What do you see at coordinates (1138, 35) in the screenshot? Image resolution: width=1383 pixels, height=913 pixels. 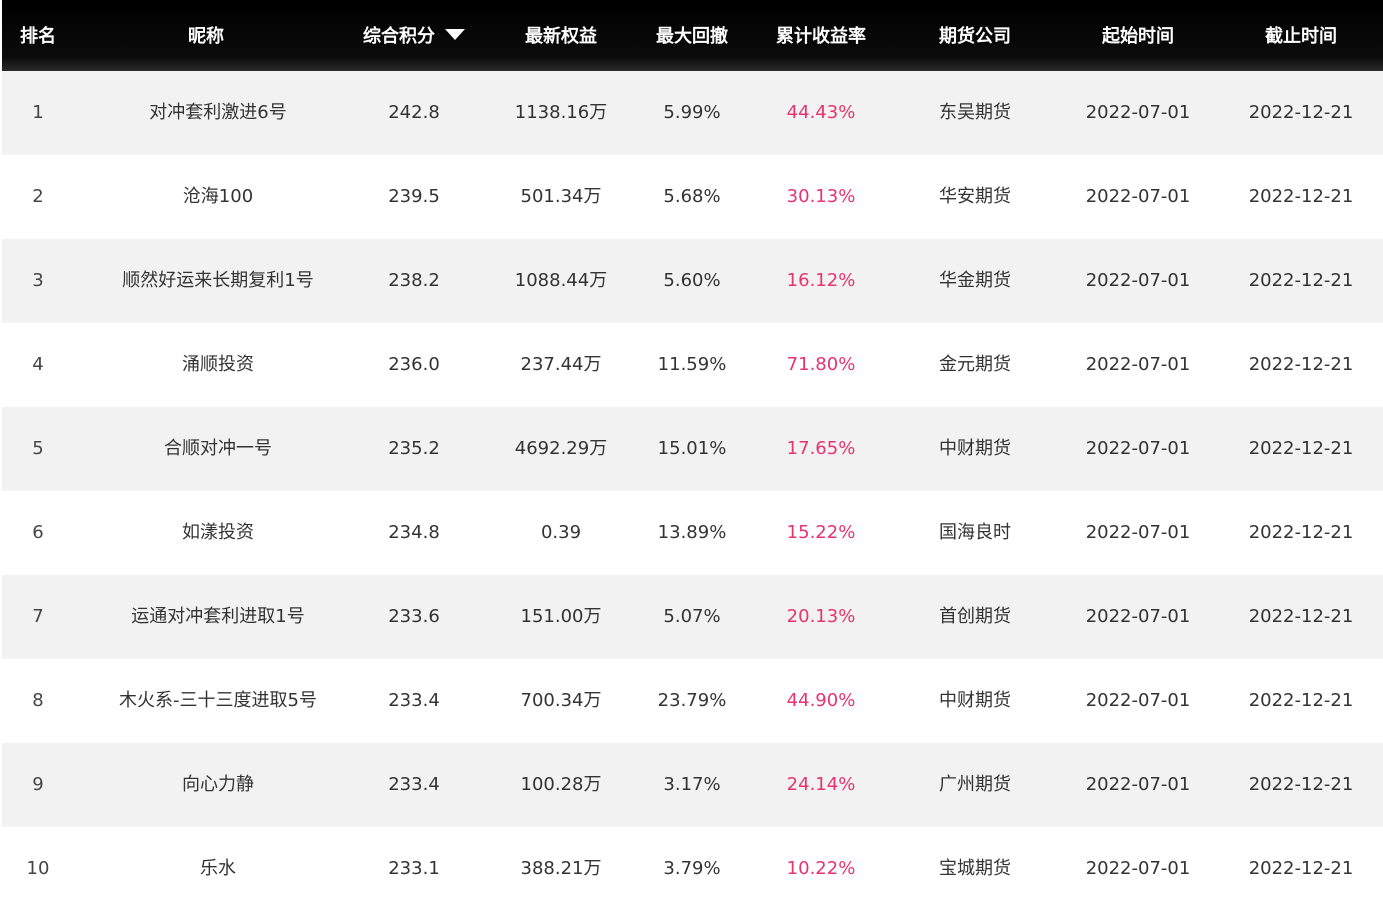 I see `header-start-date: 起始时间` at bounding box center [1138, 35].